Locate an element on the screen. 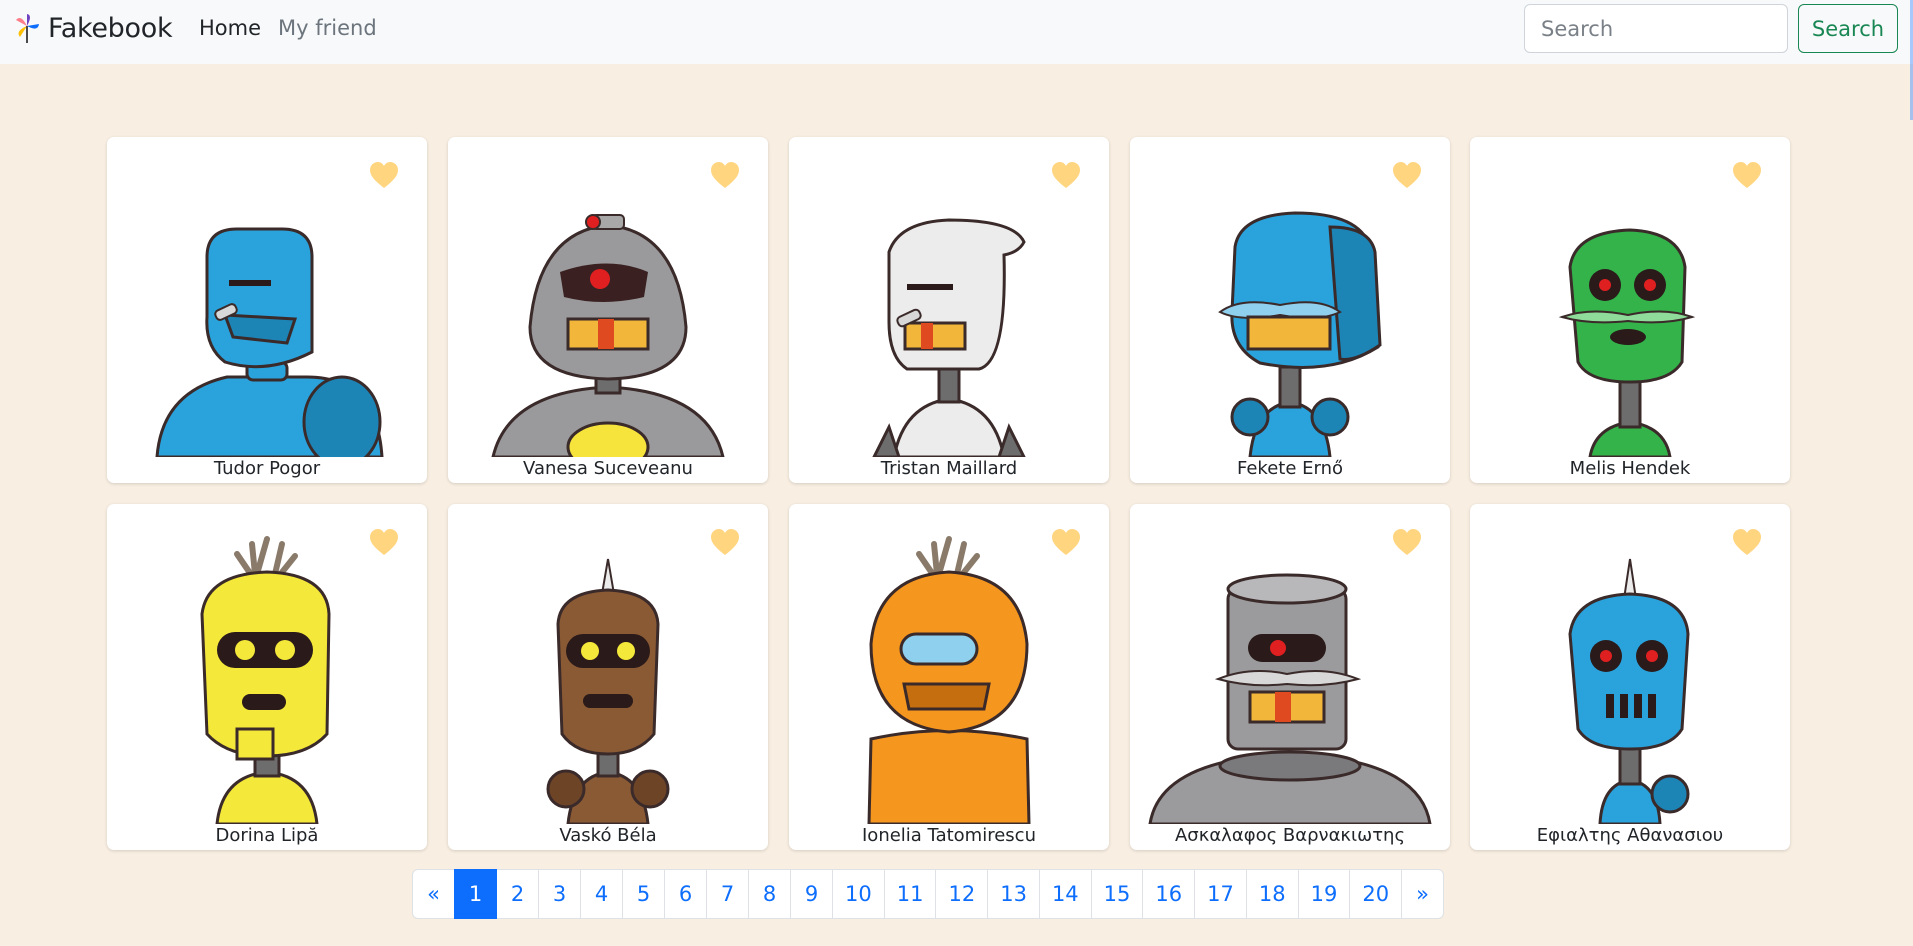  page-button: 18 is located at coordinates (1272, 894).